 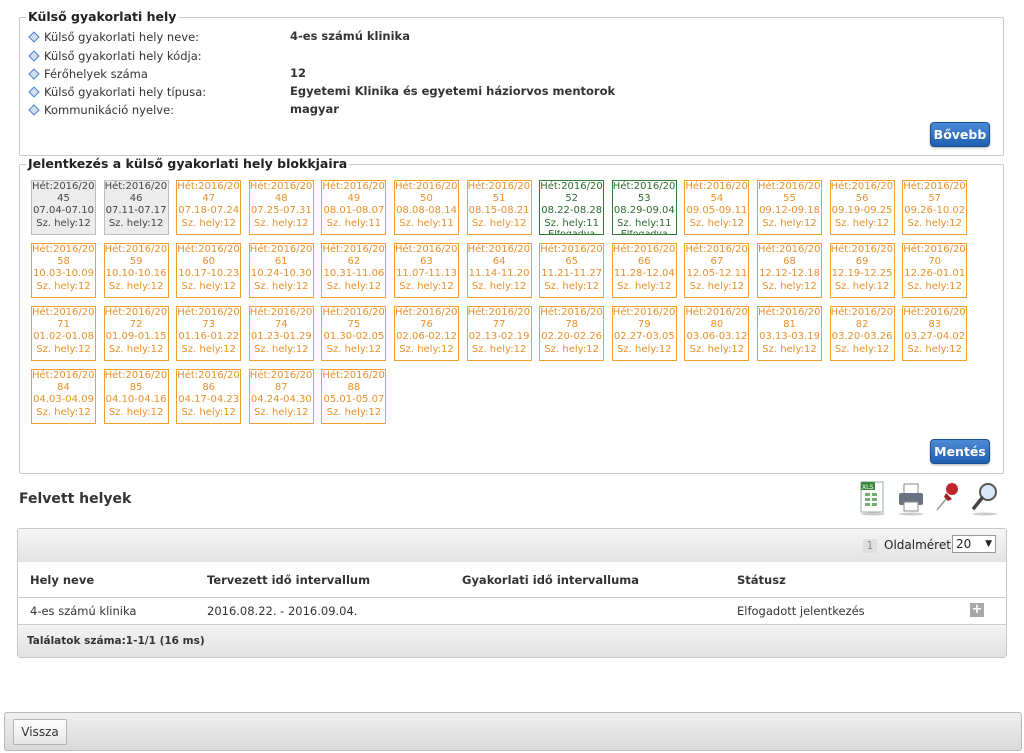 I want to click on week-block: Hét:2016/20174908.01-08.07Sz. hely:11, so click(x=354, y=207).